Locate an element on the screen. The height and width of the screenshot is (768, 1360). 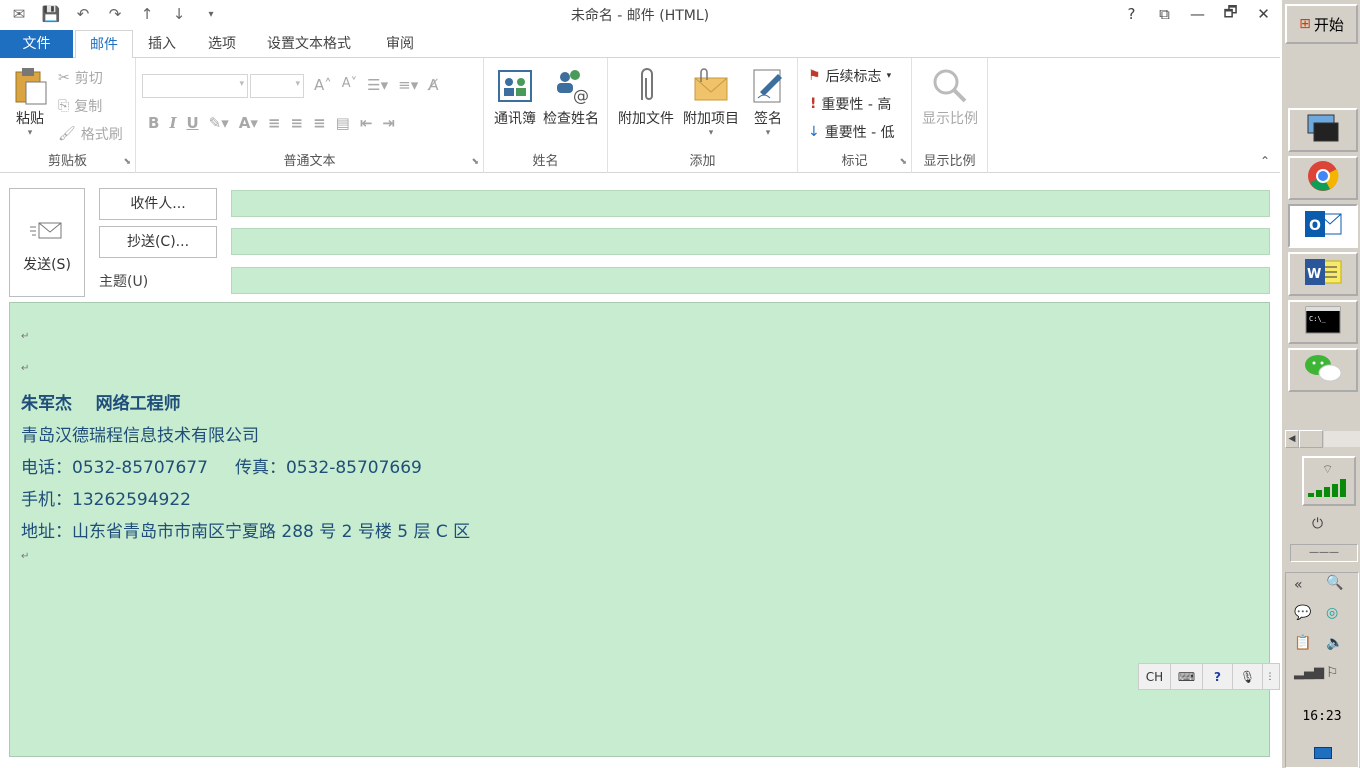
address-book-button: 通讯簿 is located at coordinates (515, 96).